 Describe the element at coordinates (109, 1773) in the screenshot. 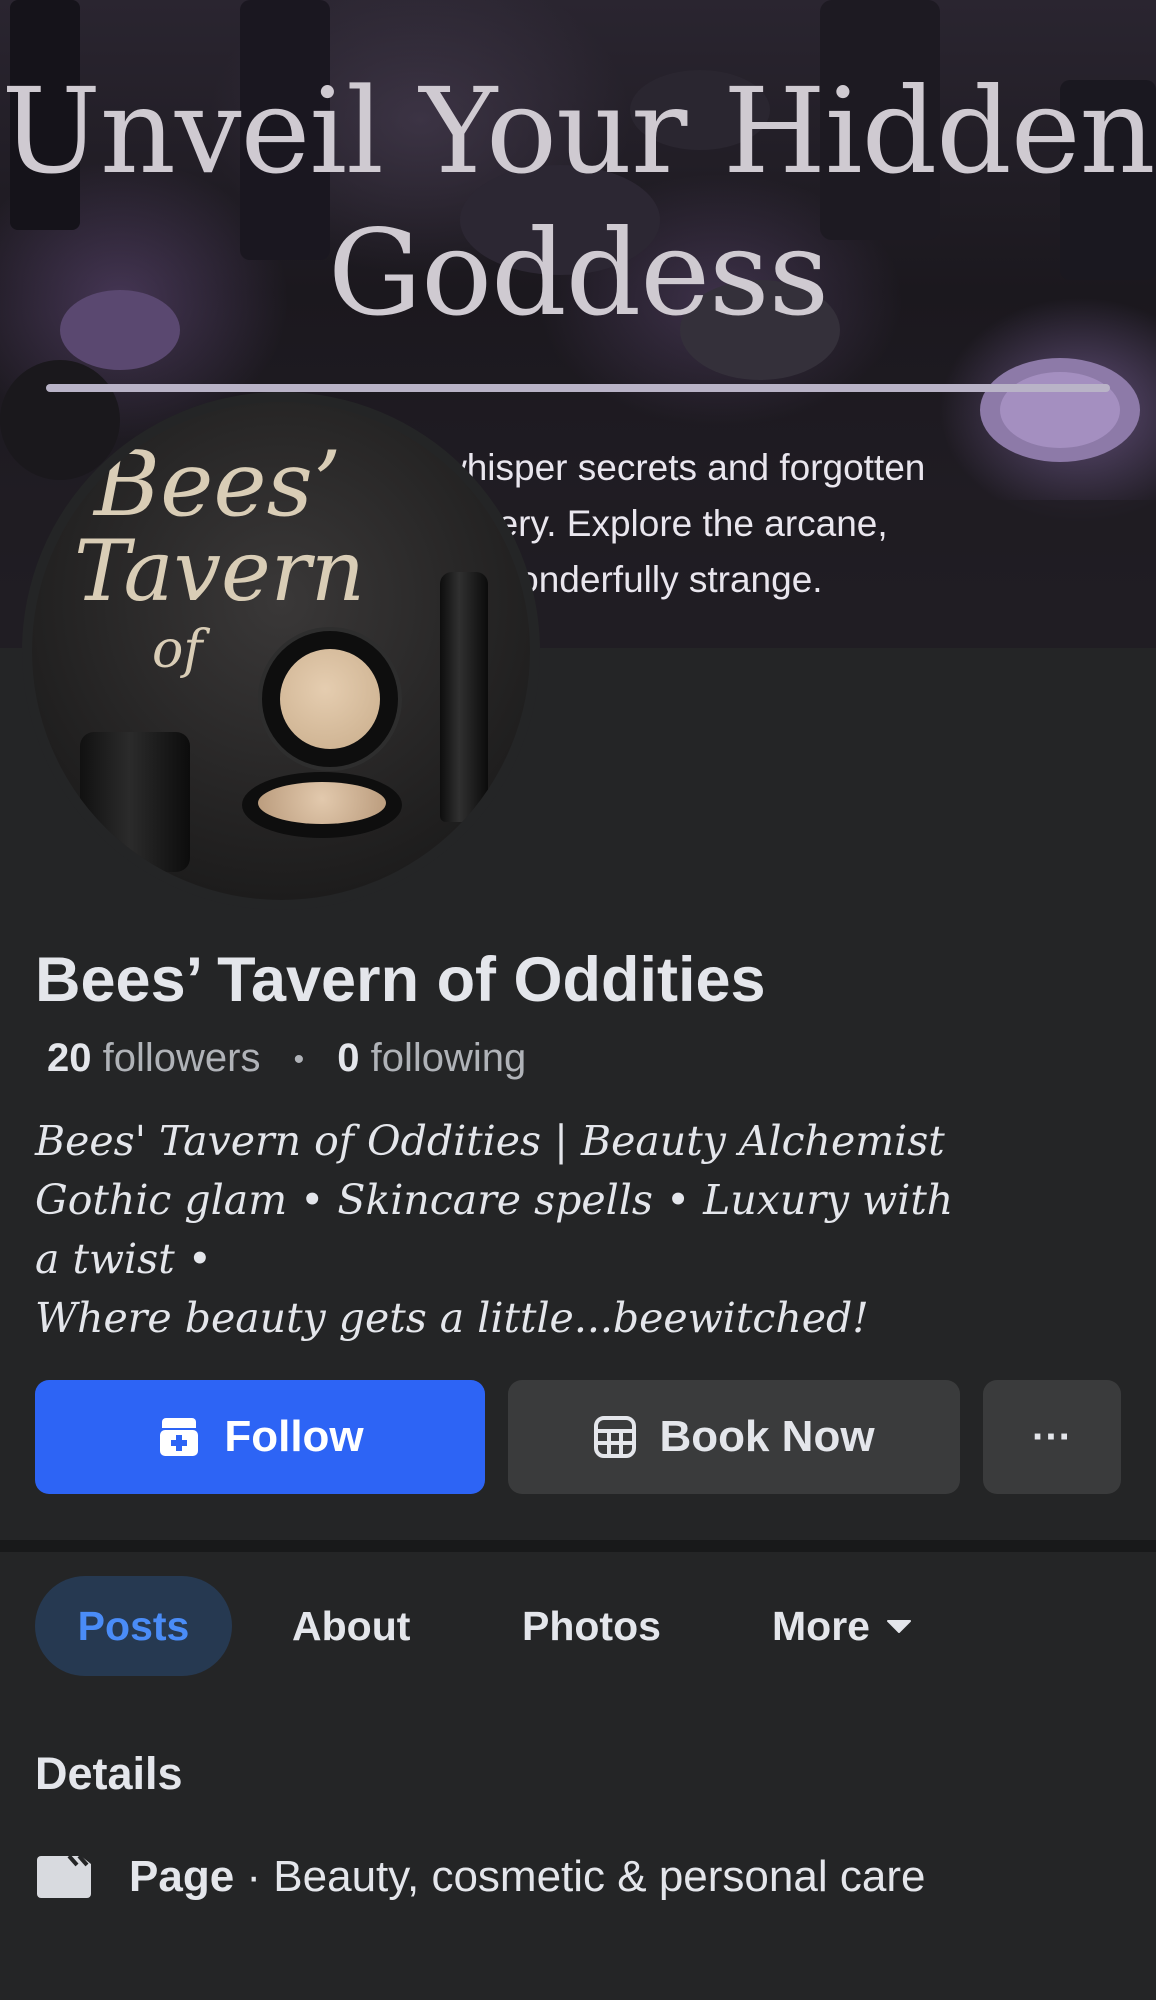

I see `details-heading: Details` at that location.